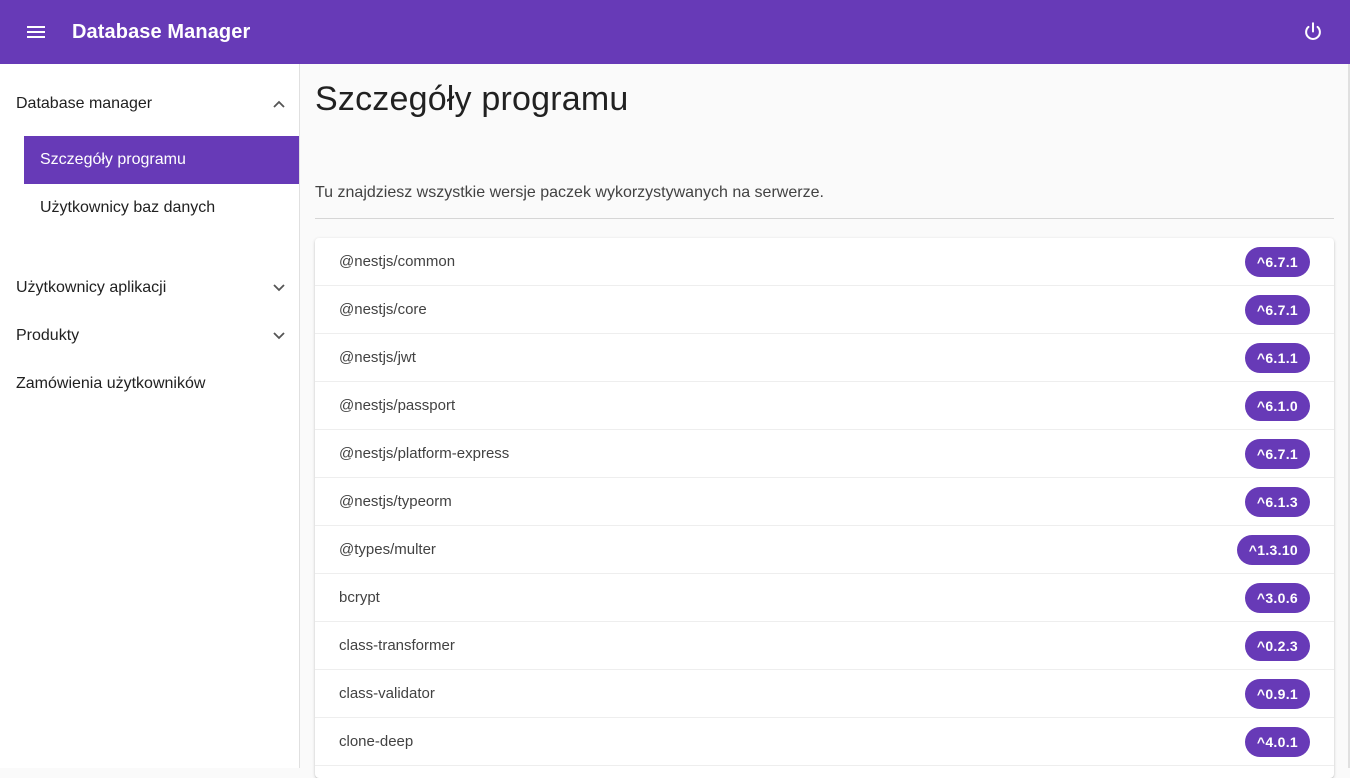 This screenshot has height=778, width=1350. I want to click on divider, so click(824, 218).